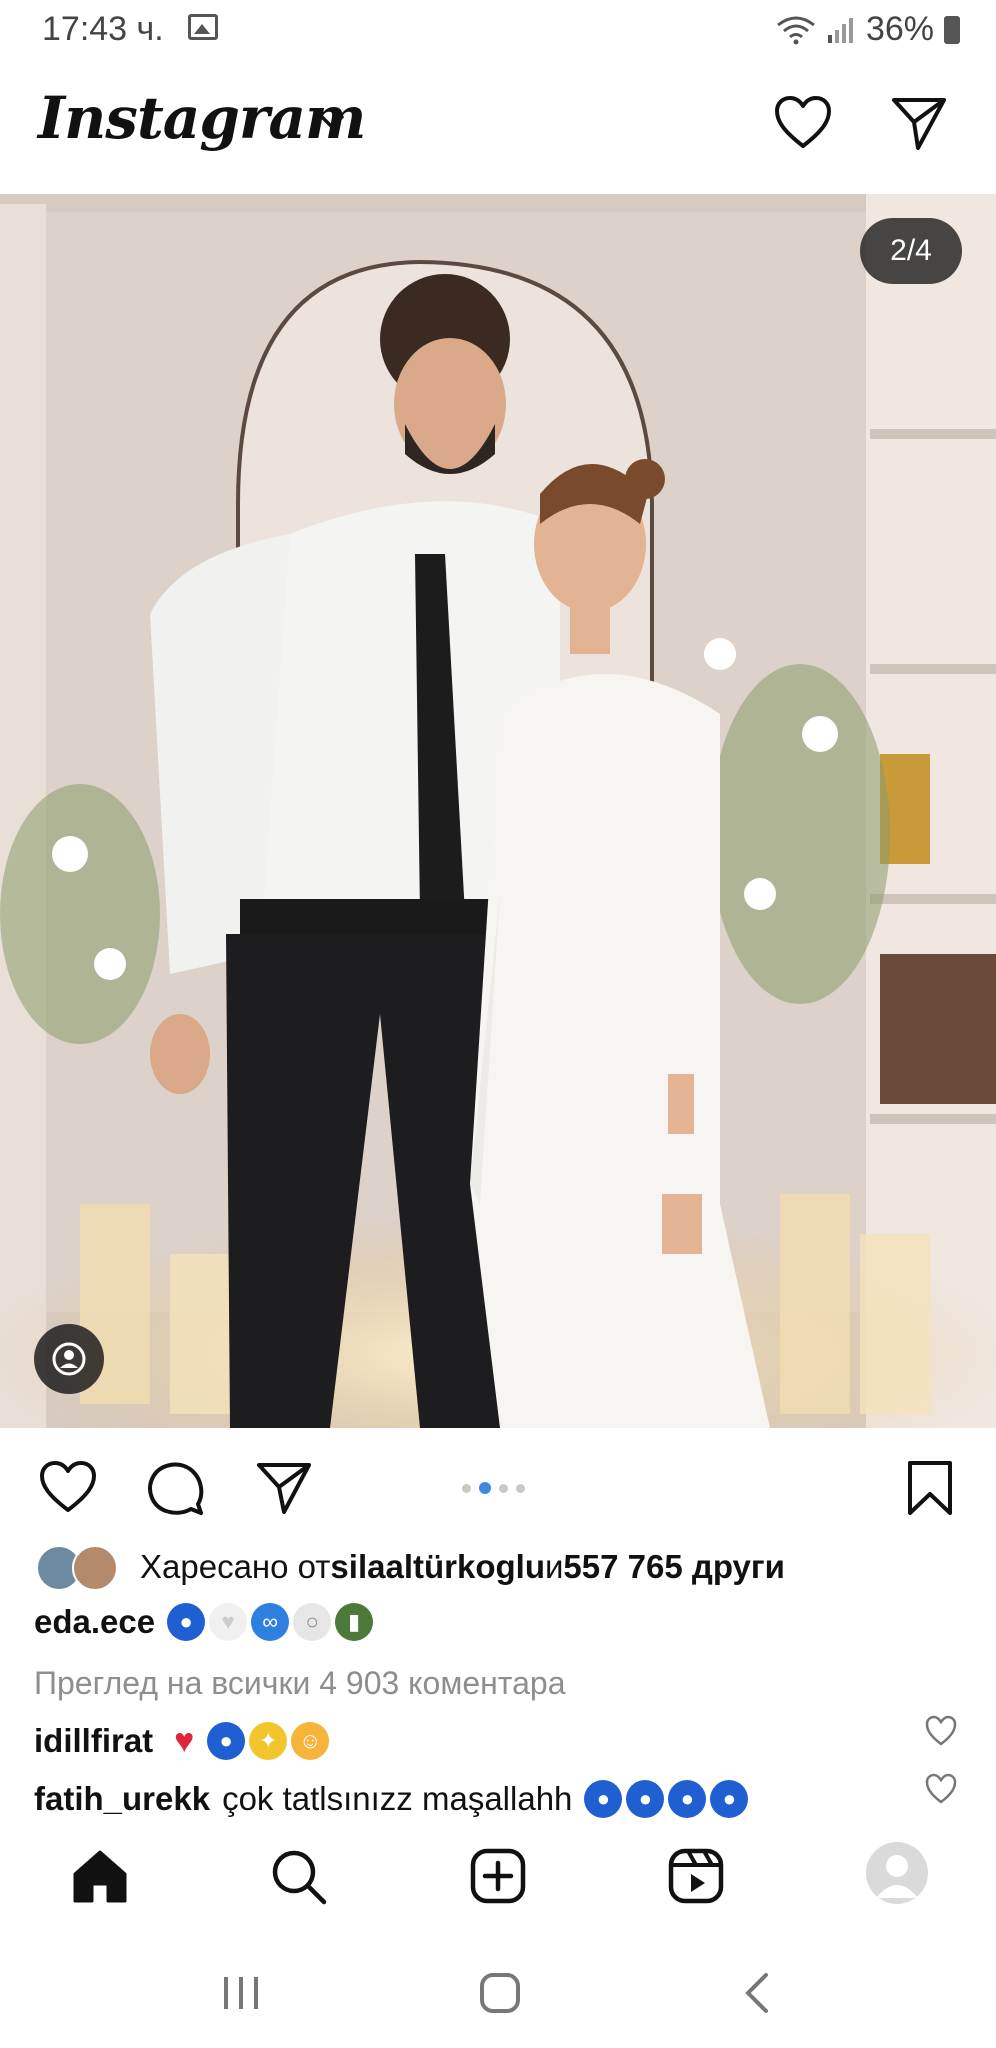 The image size is (996, 2048). Describe the element at coordinates (930, 1488) in the screenshot. I see `bookmark-icon` at that location.